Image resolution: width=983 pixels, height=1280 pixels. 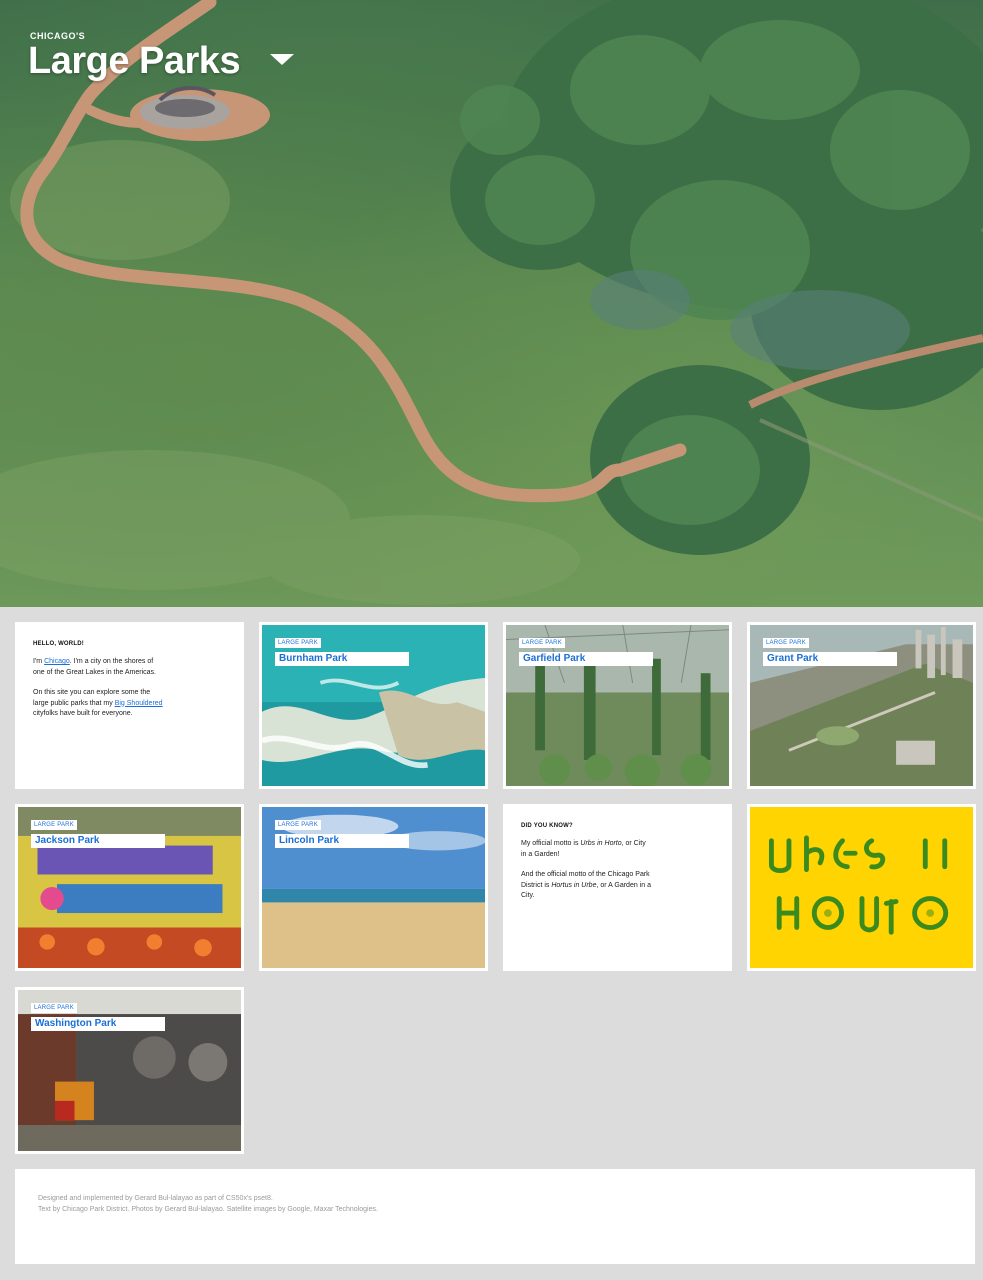 I want to click on motto-artwork-card, so click(x=861, y=887).